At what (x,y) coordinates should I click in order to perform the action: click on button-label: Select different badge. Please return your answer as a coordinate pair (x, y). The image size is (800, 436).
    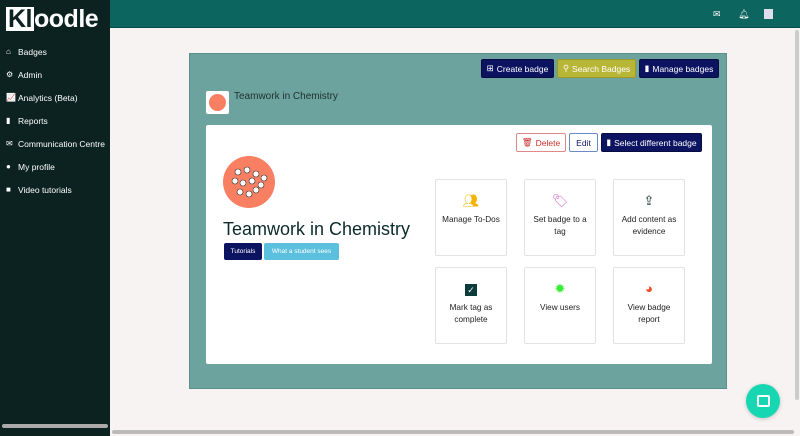
    Looking at the image, I should click on (655, 142).